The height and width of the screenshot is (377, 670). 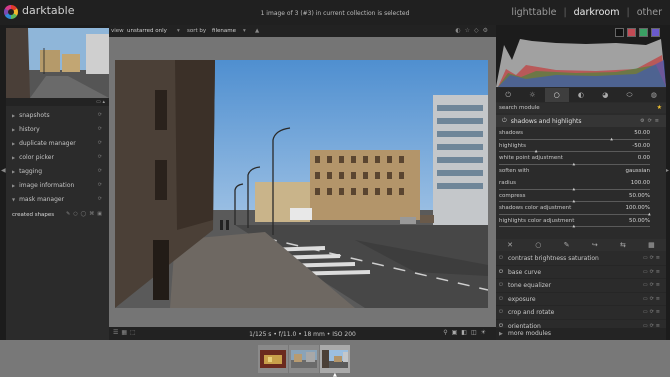 What do you see at coordinates (581, 108) in the screenshot?
I see `module-search-input: search module ★` at bounding box center [581, 108].